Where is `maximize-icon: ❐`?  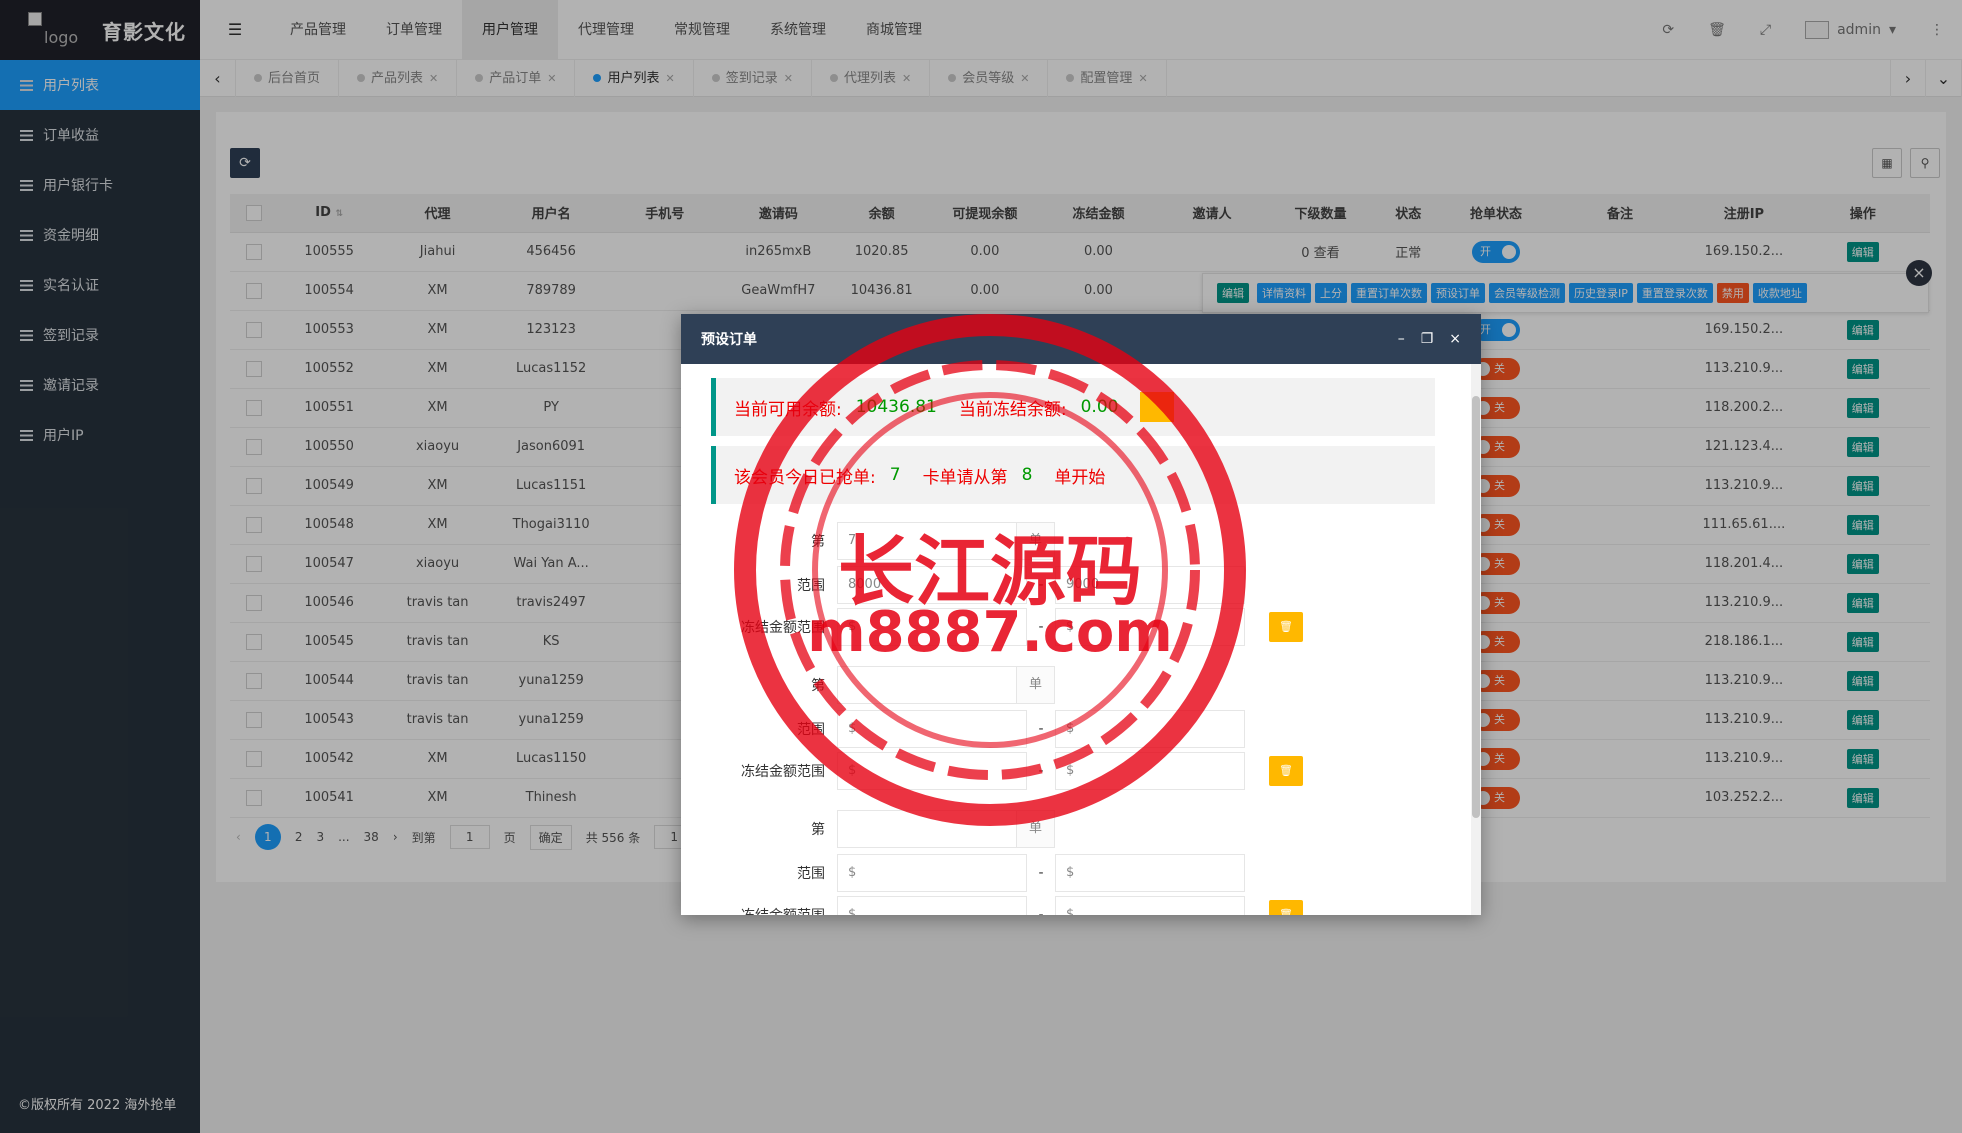 maximize-icon: ❐ is located at coordinates (1427, 339).